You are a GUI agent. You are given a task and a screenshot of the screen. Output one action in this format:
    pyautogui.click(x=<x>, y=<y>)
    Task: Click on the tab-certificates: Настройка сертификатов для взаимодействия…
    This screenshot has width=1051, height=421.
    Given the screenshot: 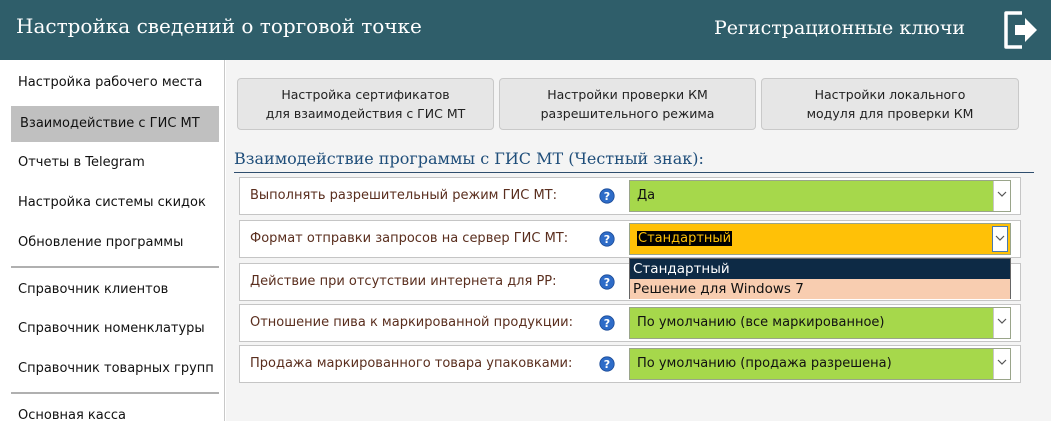 What is the action you would take?
    pyautogui.click(x=365, y=104)
    